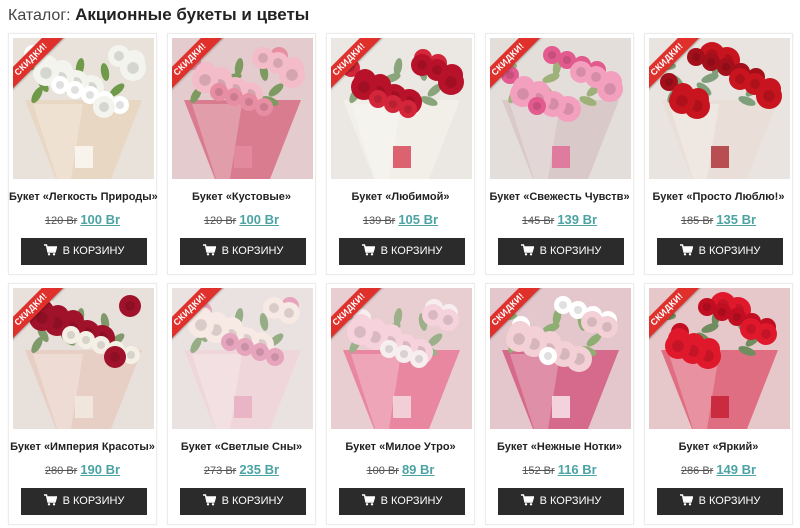 This screenshot has width=800, height=528. What do you see at coordinates (736, 469) in the screenshot?
I see `sale-price: 149 Br` at bounding box center [736, 469].